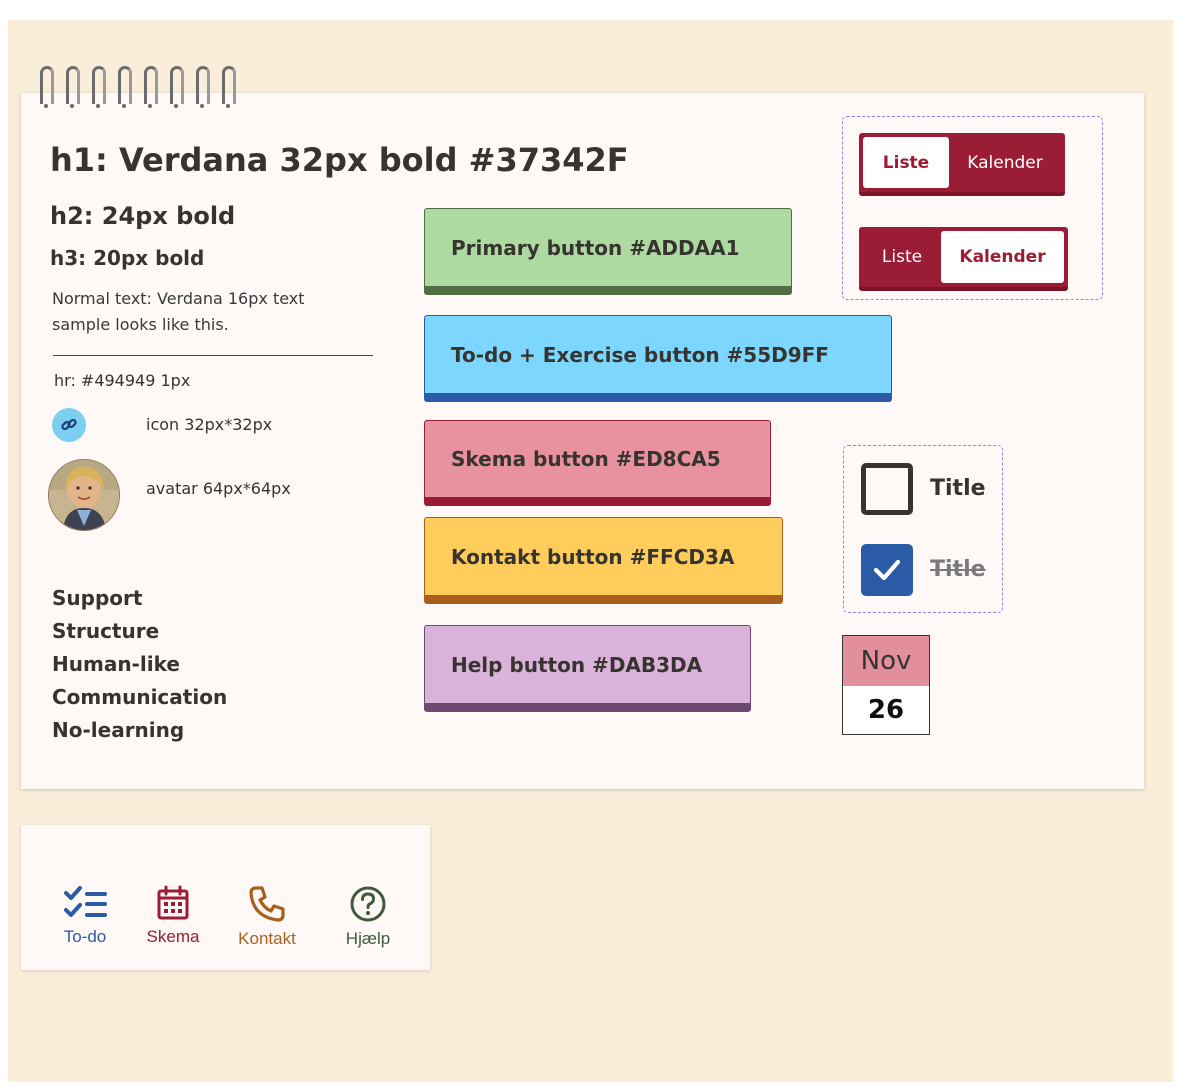  I want to click on checkbox-unchecked, so click(887, 489).